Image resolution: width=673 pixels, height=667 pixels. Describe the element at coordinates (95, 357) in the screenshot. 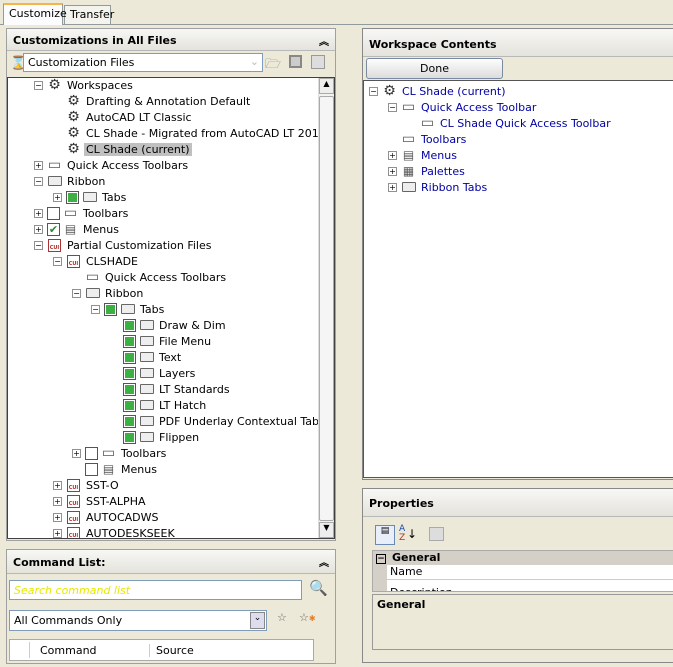

I see `tree-item: Text` at that location.